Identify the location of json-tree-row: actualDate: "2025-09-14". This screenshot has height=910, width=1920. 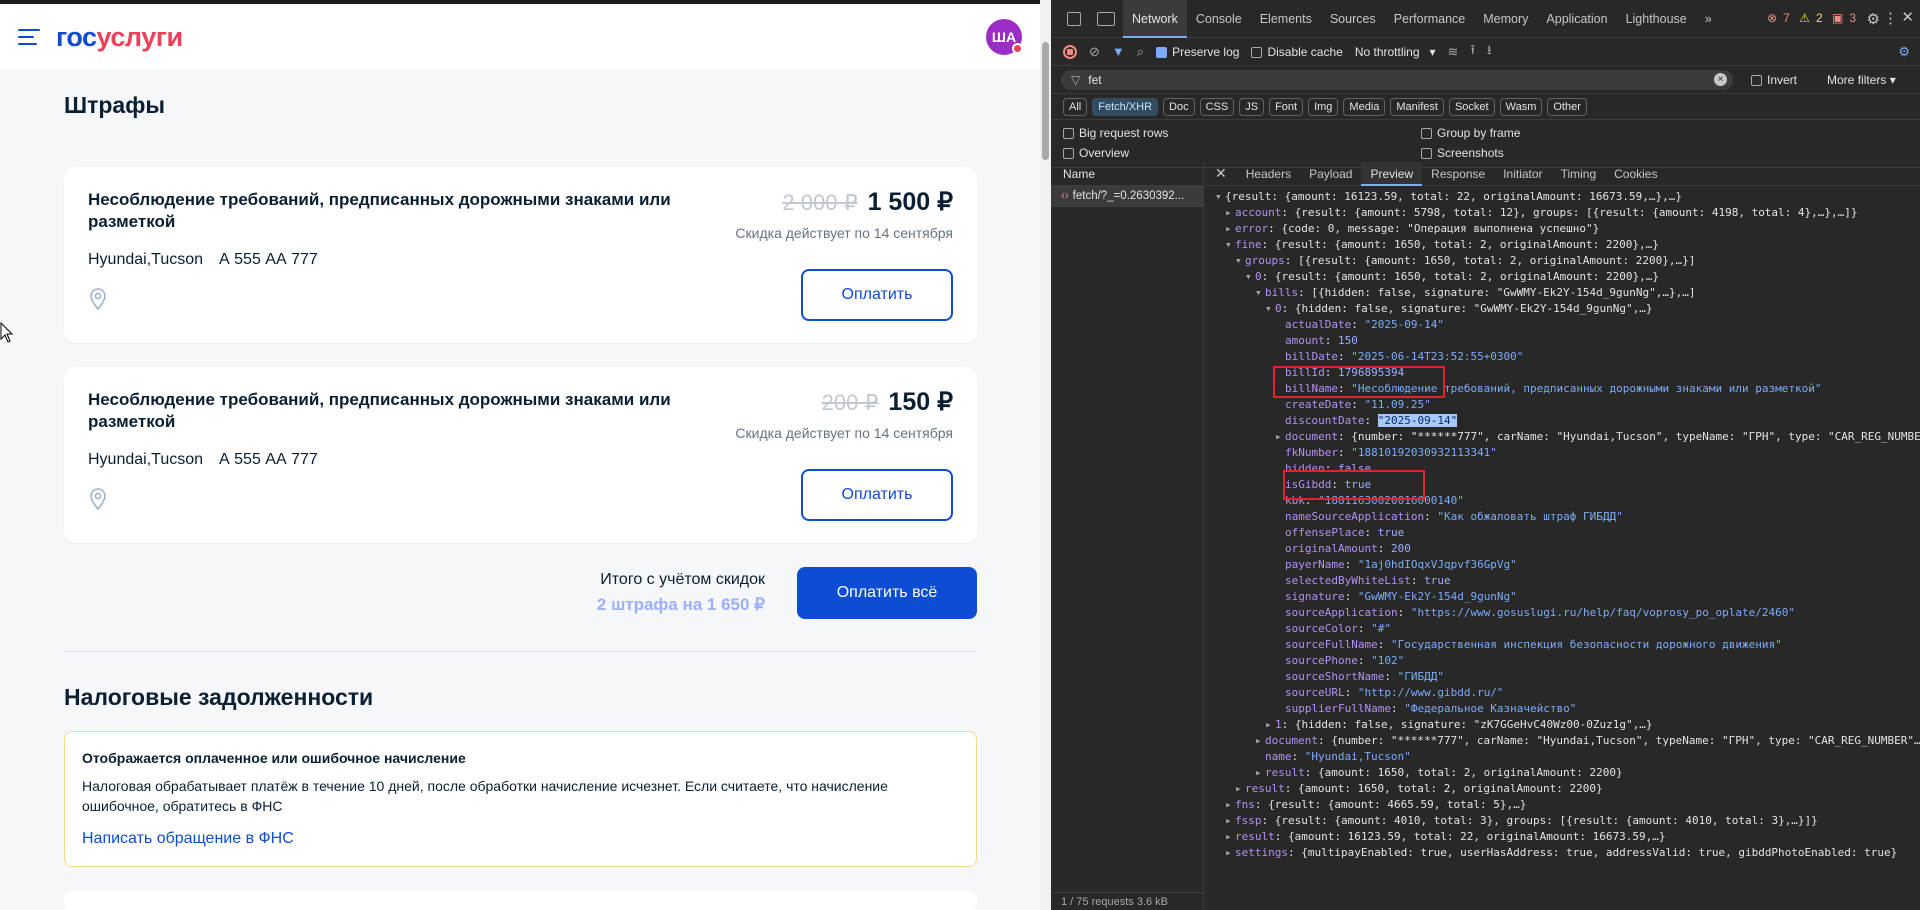
(1562, 325).